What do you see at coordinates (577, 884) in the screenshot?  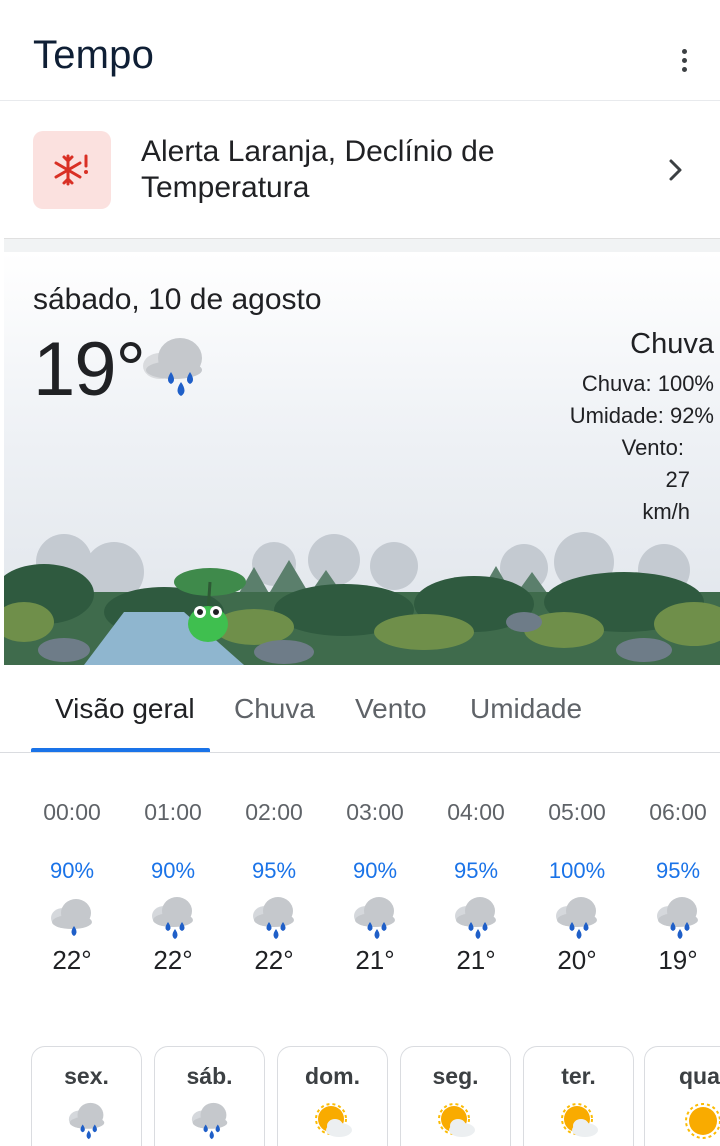 I see `hour-item: 05:00 100% 20°` at bounding box center [577, 884].